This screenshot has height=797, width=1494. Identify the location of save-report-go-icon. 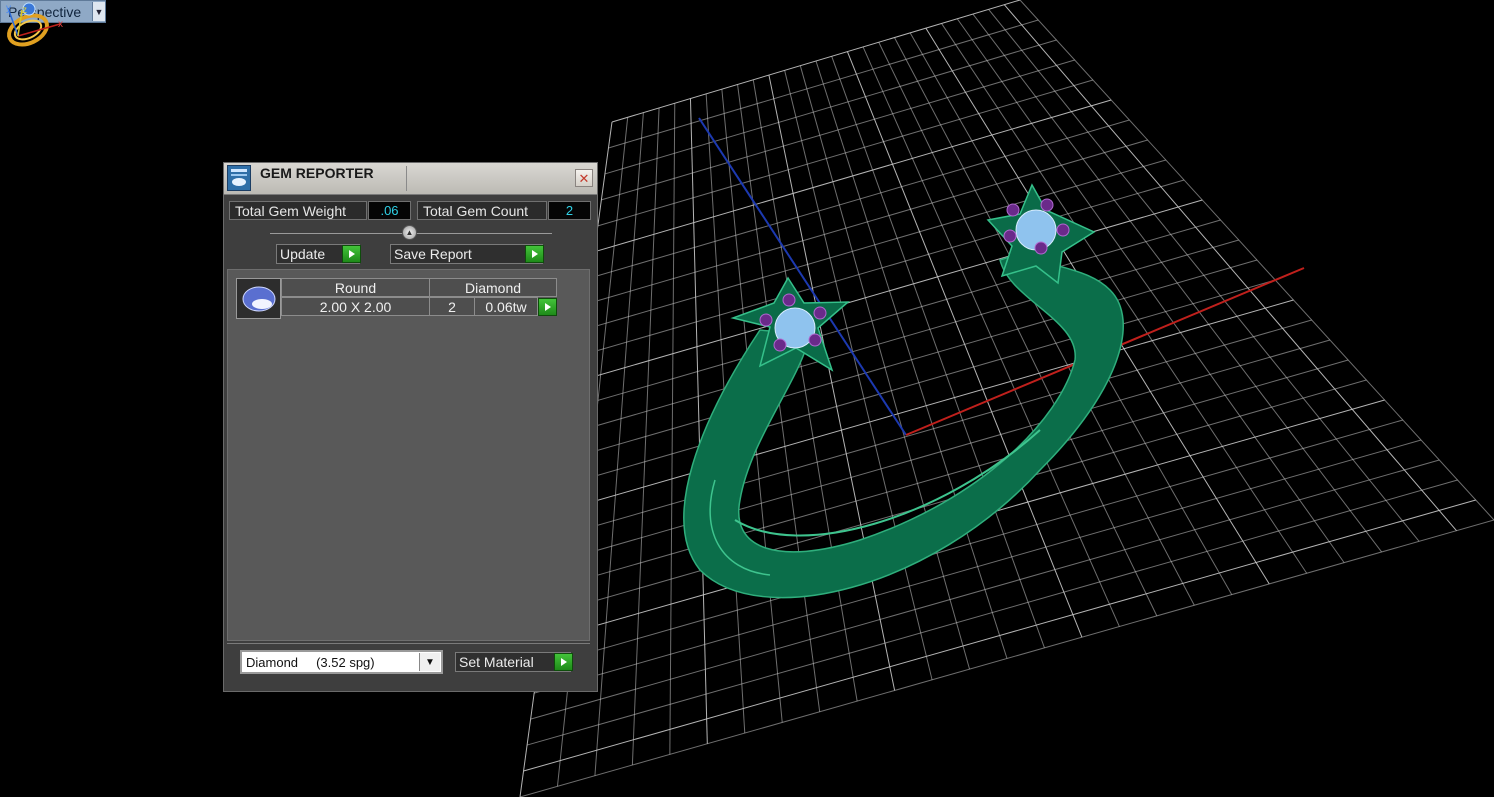
(534, 254).